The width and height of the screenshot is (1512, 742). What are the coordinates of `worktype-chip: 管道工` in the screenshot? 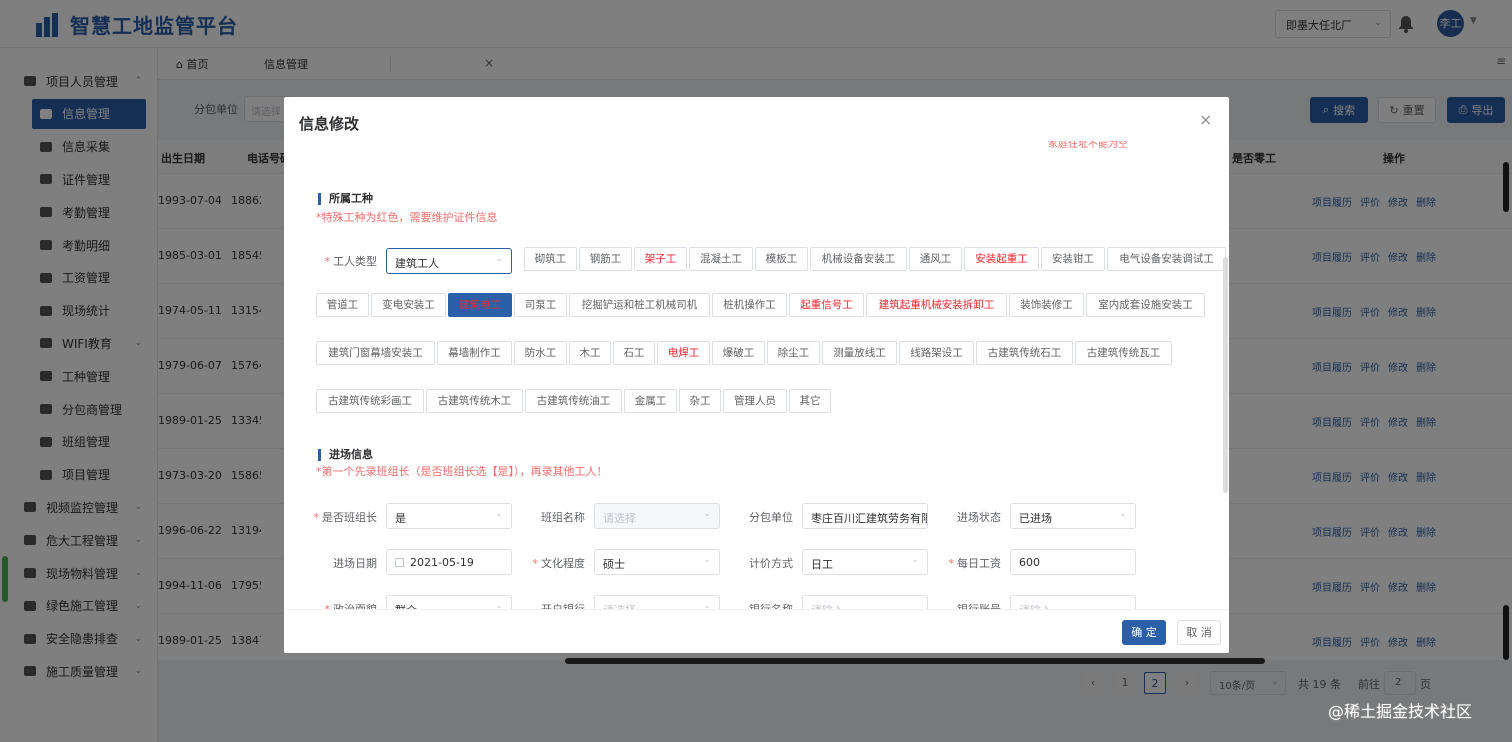 It's located at (342, 305).